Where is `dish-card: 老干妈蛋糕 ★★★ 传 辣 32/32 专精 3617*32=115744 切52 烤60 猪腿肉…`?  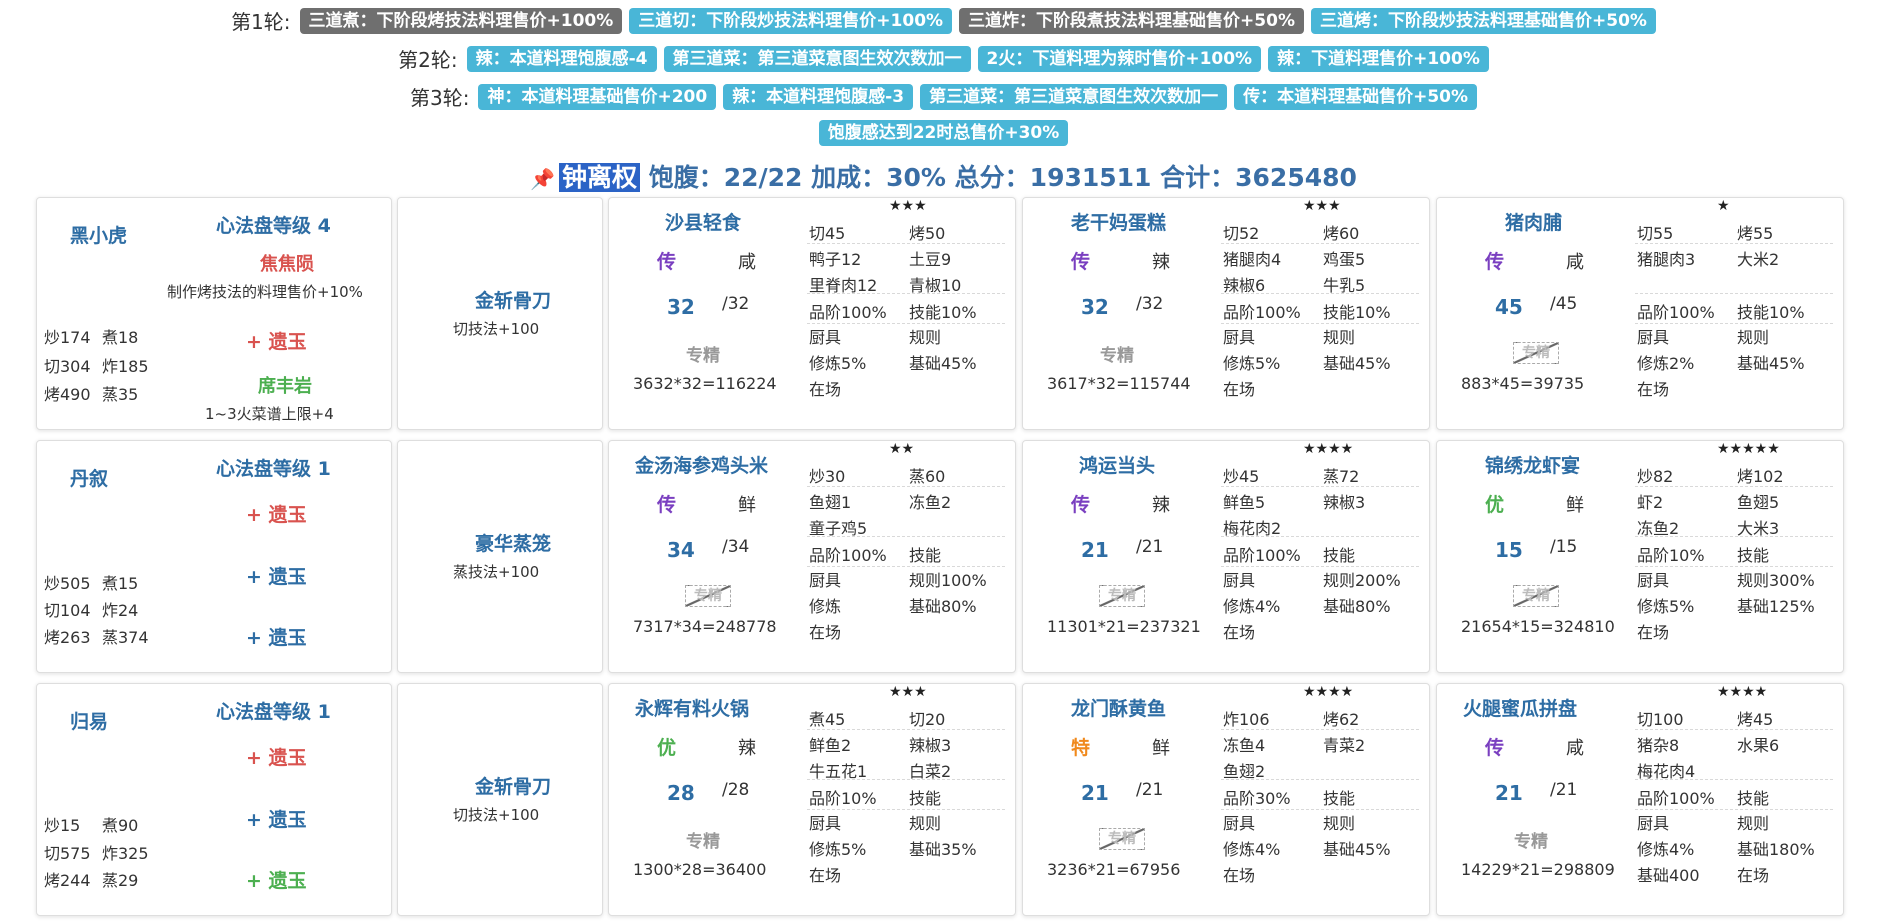 dish-card: 老干妈蛋糕 ★★★ 传 辣 32/32 专精 3617*32=115744 切52 烤60 猪腿肉… is located at coordinates (1226, 313).